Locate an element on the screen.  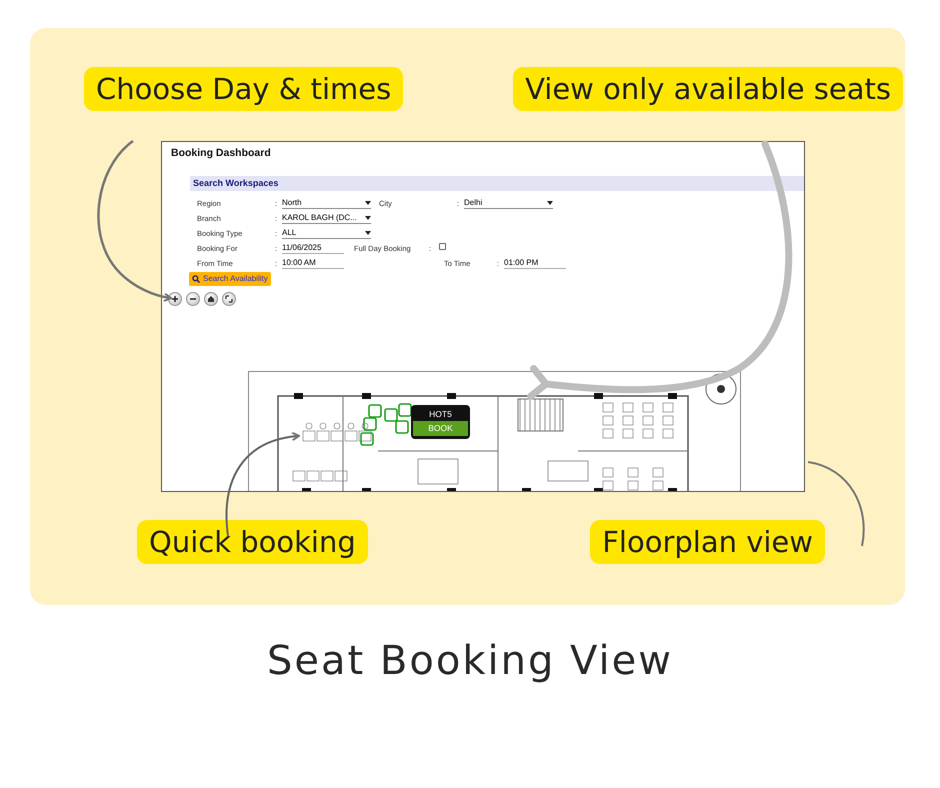
plus-icon is located at coordinates (175, 299).